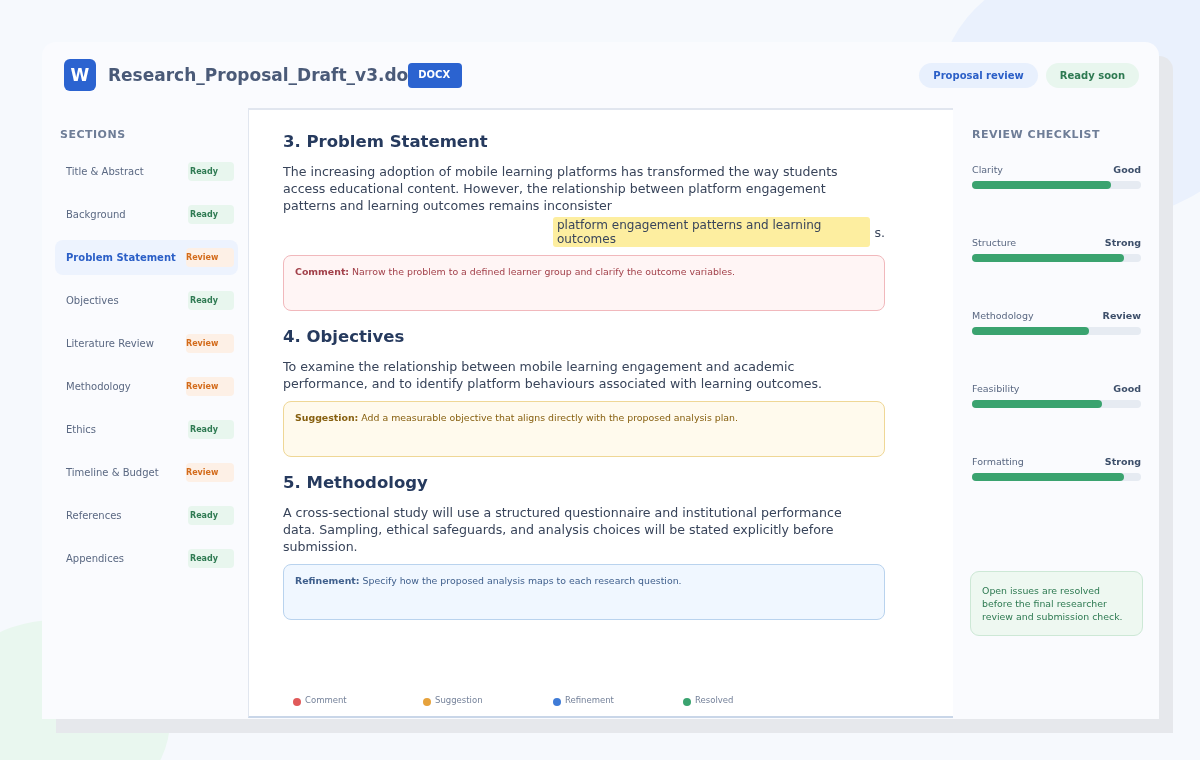  I want to click on app-logo-icon: W, so click(80, 75).